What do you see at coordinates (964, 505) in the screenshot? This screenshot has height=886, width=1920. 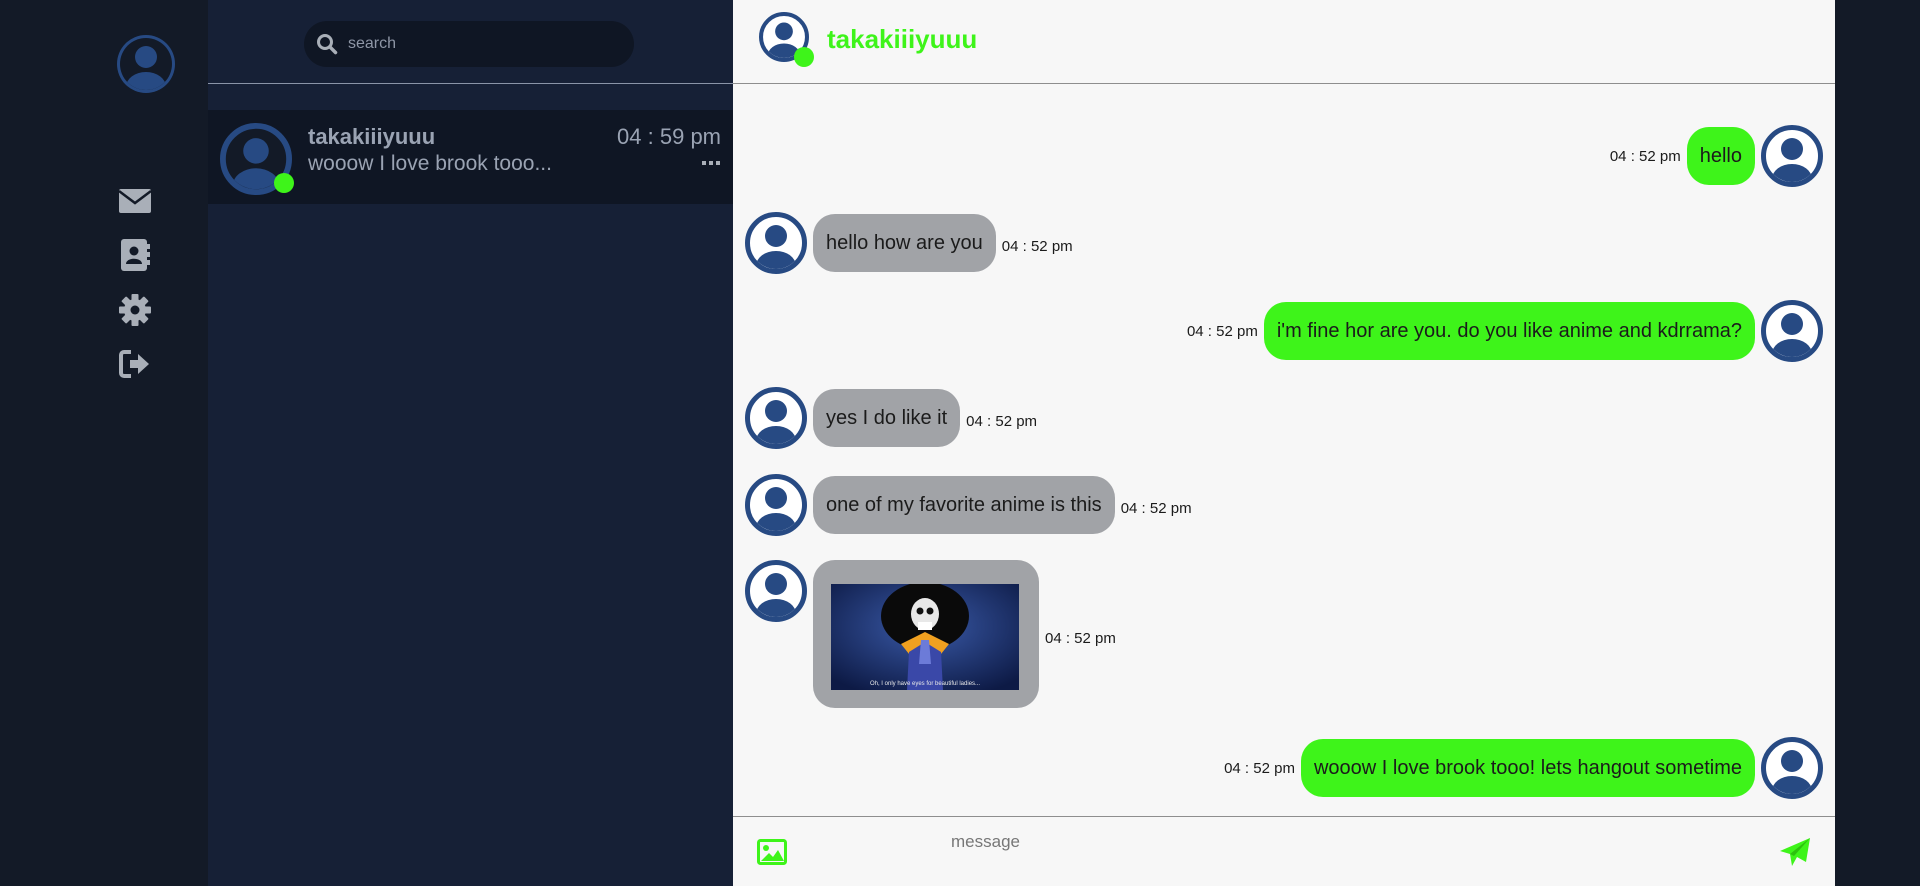 I see `message-bubble: one of my favorite anime is this` at bounding box center [964, 505].